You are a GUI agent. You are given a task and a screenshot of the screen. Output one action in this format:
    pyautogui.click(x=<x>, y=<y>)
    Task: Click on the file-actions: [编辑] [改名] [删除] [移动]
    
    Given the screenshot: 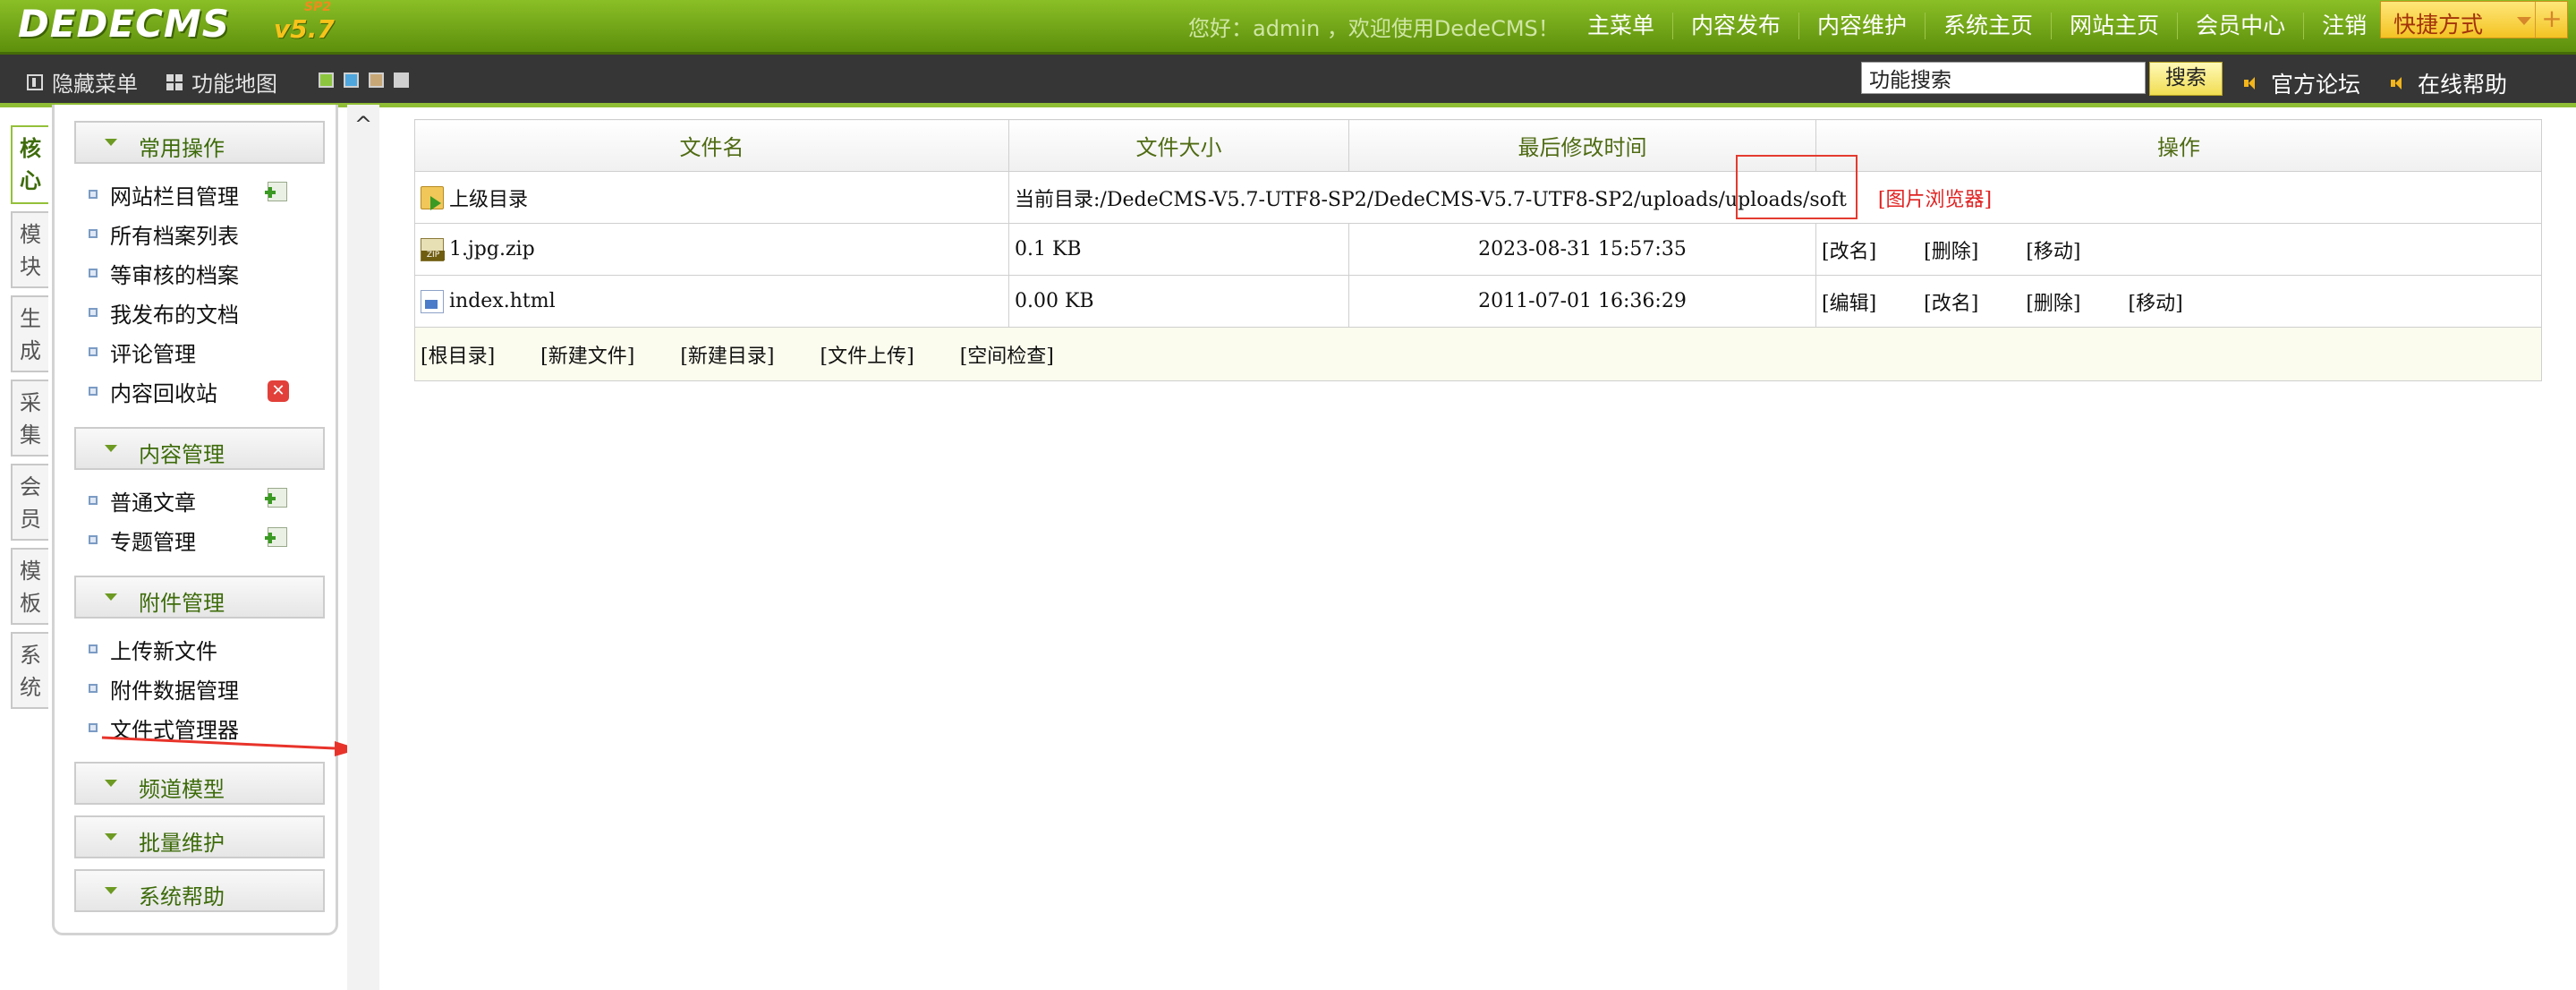 What is the action you would take?
    pyautogui.click(x=2178, y=302)
    